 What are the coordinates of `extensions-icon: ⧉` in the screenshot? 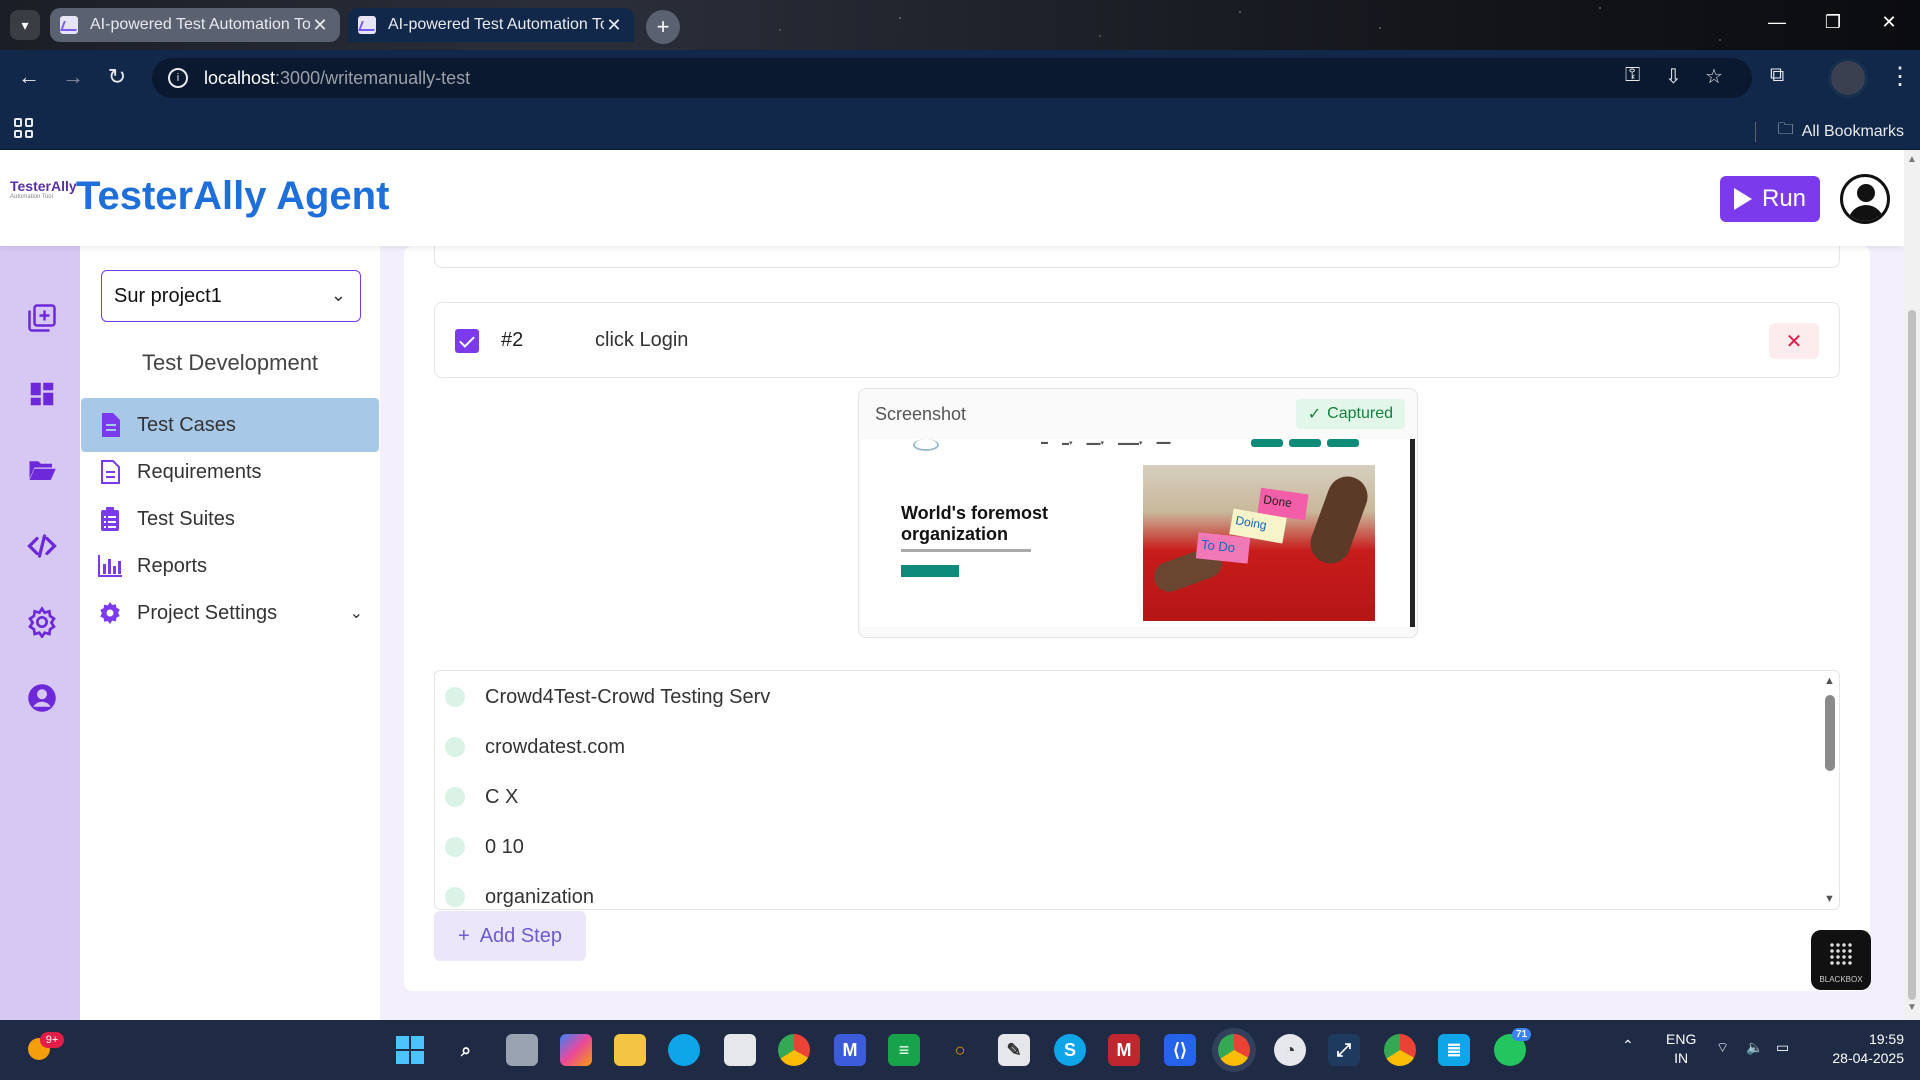 It's located at (1777, 75).